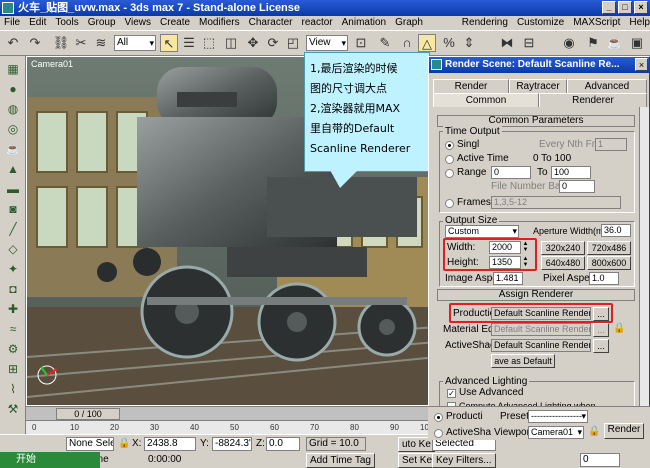  What do you see at coordinates (231, 43) in the screenshot?
I see `window-crossing-icon: ◫` at bounding box center [231, 43].